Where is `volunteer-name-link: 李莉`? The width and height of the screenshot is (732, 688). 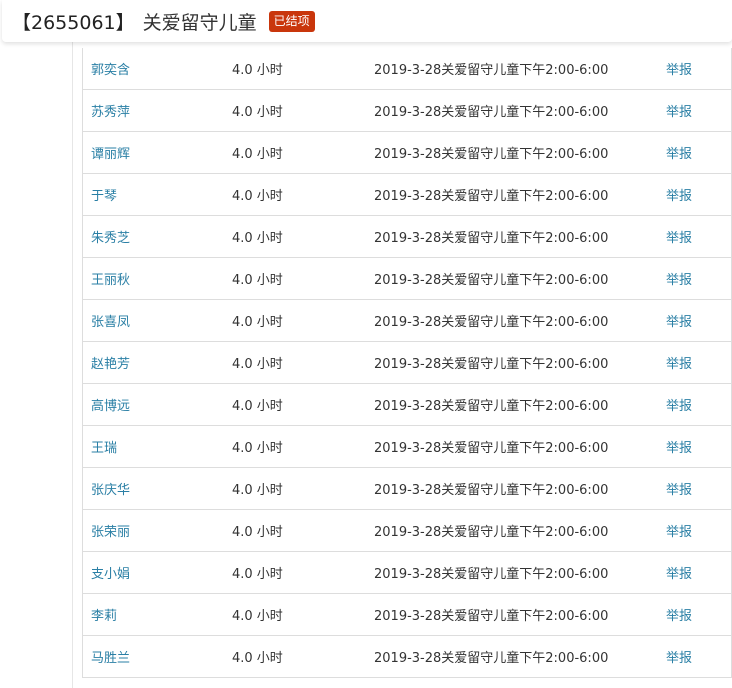
volunteer-name-link: 李莉 is located at coordinates (104, 616).